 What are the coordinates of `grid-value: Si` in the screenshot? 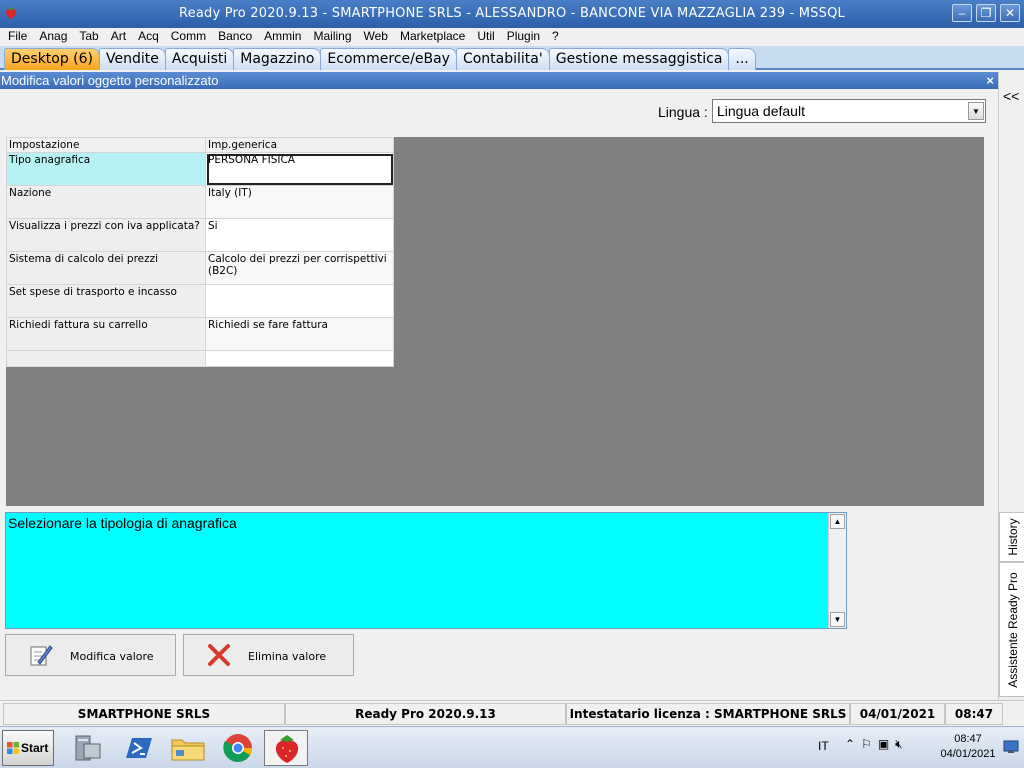 It's located at (299, 235).